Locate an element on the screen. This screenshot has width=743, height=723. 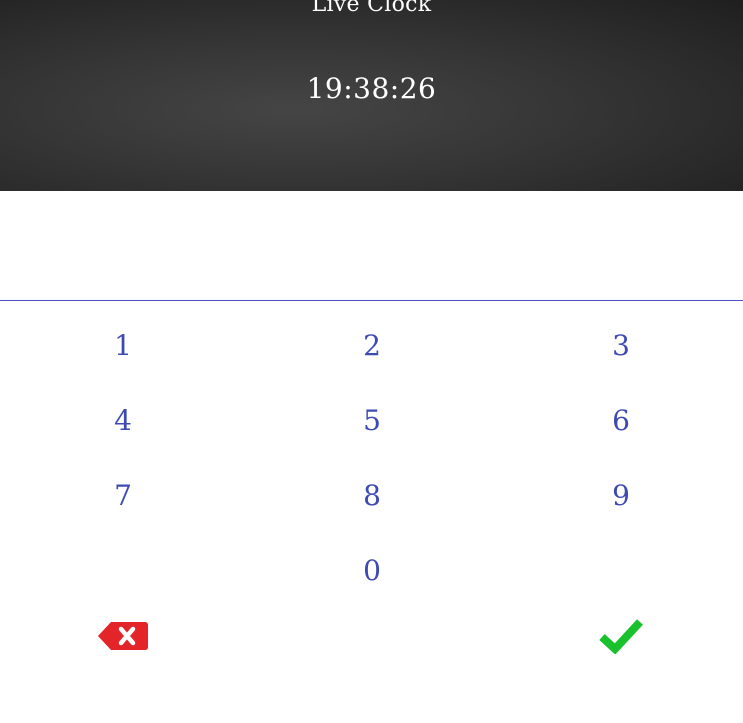
key-6: 6 is located at coordinates (621, 420).